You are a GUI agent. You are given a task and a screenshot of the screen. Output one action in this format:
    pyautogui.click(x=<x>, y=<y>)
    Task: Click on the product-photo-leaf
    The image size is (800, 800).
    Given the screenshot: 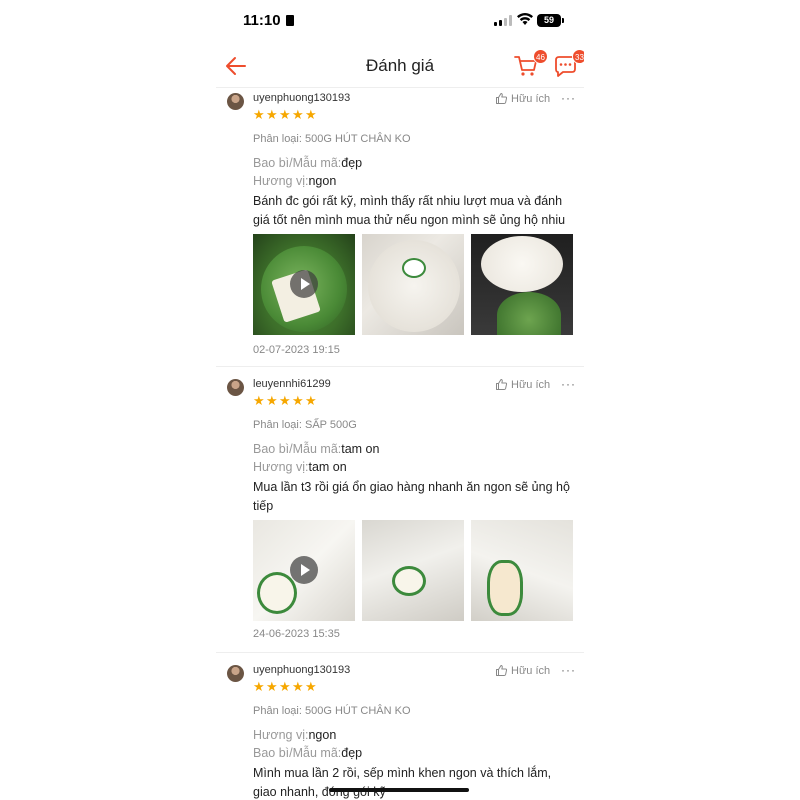 What is the action you would take?
    pyautogui.click(x=529, y=313)
    